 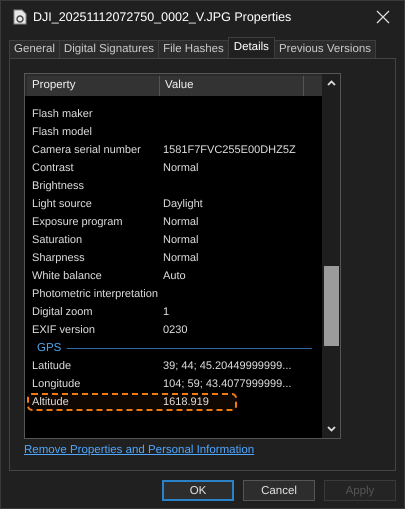 What do you see at coordinates (67, 276) in the screenshot?
I see `property-name: White balance` at bounding box center [67, 276].